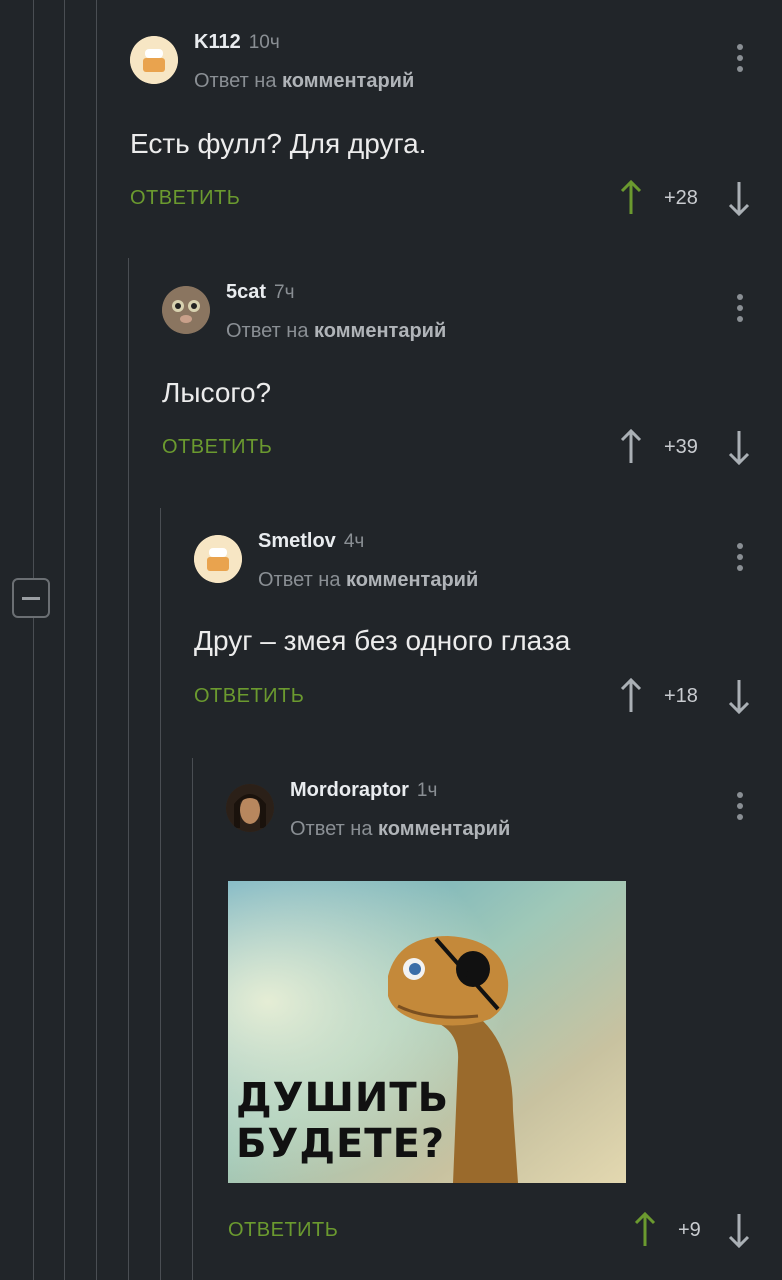 Image resolution: width=782 pixels, height=1280 pixels. Describe the element at coordinates (278, 143) in the screenshot. I see `comment-text: Есть фулл? Для друга.` at that location.